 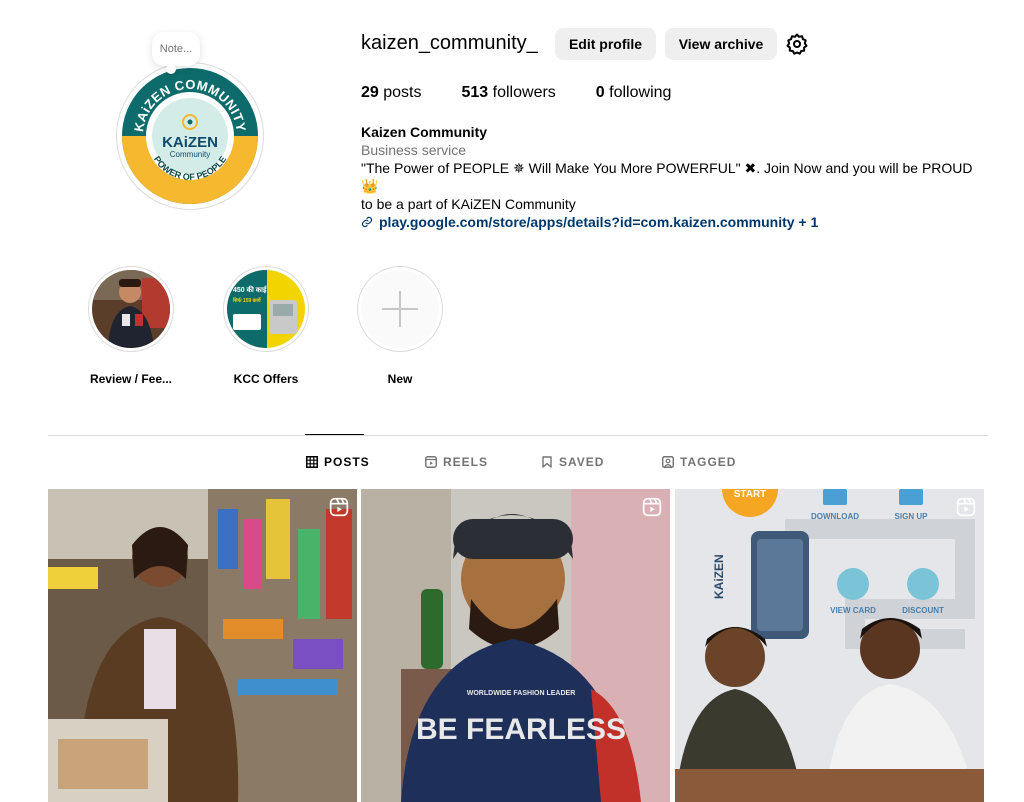 I want to click on tab-reels: REELS, so click(x=456, y=462).